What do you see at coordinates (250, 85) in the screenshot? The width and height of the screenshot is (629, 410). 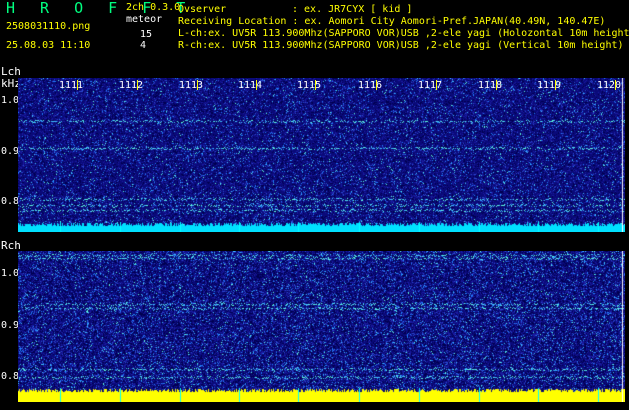 I see `time-tick: 1114` at bounding box center [250, 85].